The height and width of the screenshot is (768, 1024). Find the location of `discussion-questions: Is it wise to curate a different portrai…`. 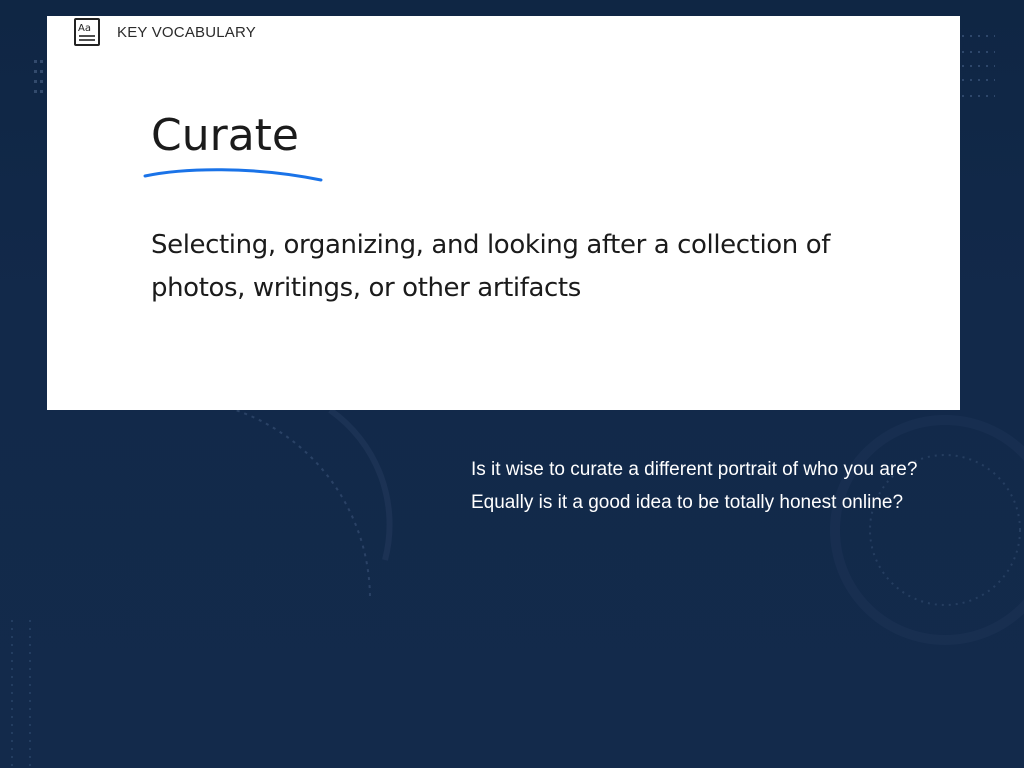

discussion-questions: Is it wise to curate a different portrai… is located at coordinates (706, 489).